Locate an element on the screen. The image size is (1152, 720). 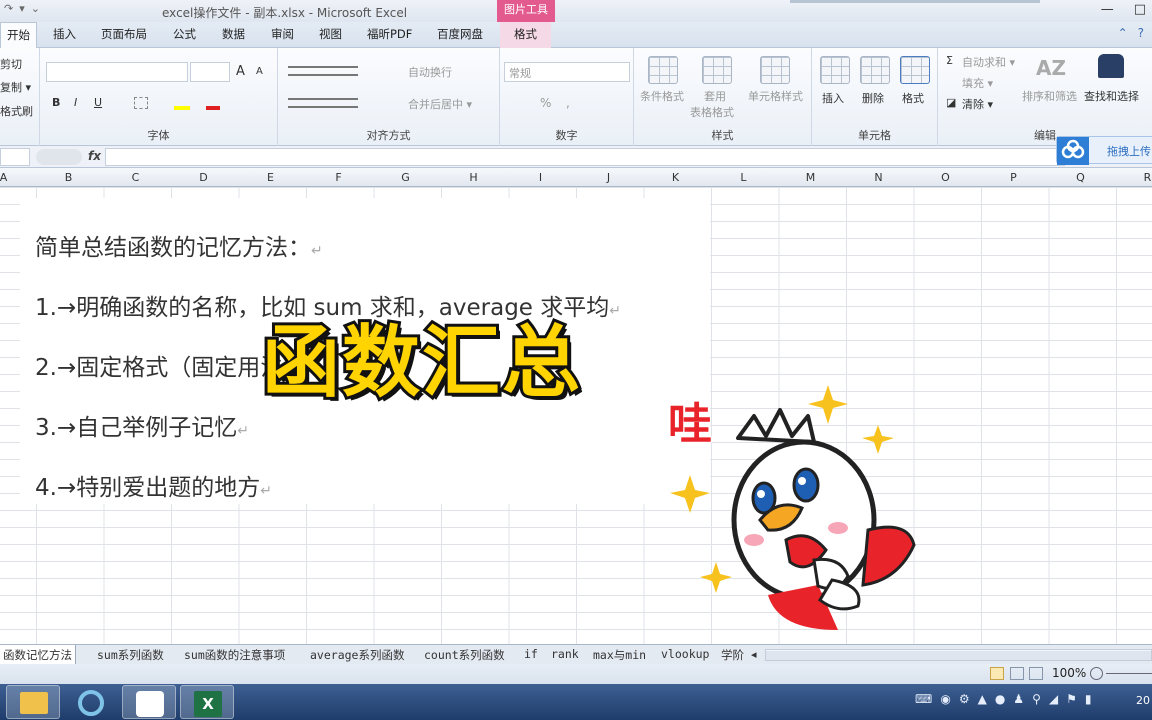
column-header: J is located at coordinates (608, 177).